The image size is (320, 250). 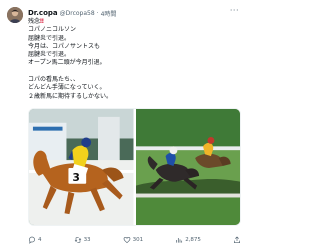 I want to click on action-bar: 4 33 301 2,875, so click(x=134, y=240).